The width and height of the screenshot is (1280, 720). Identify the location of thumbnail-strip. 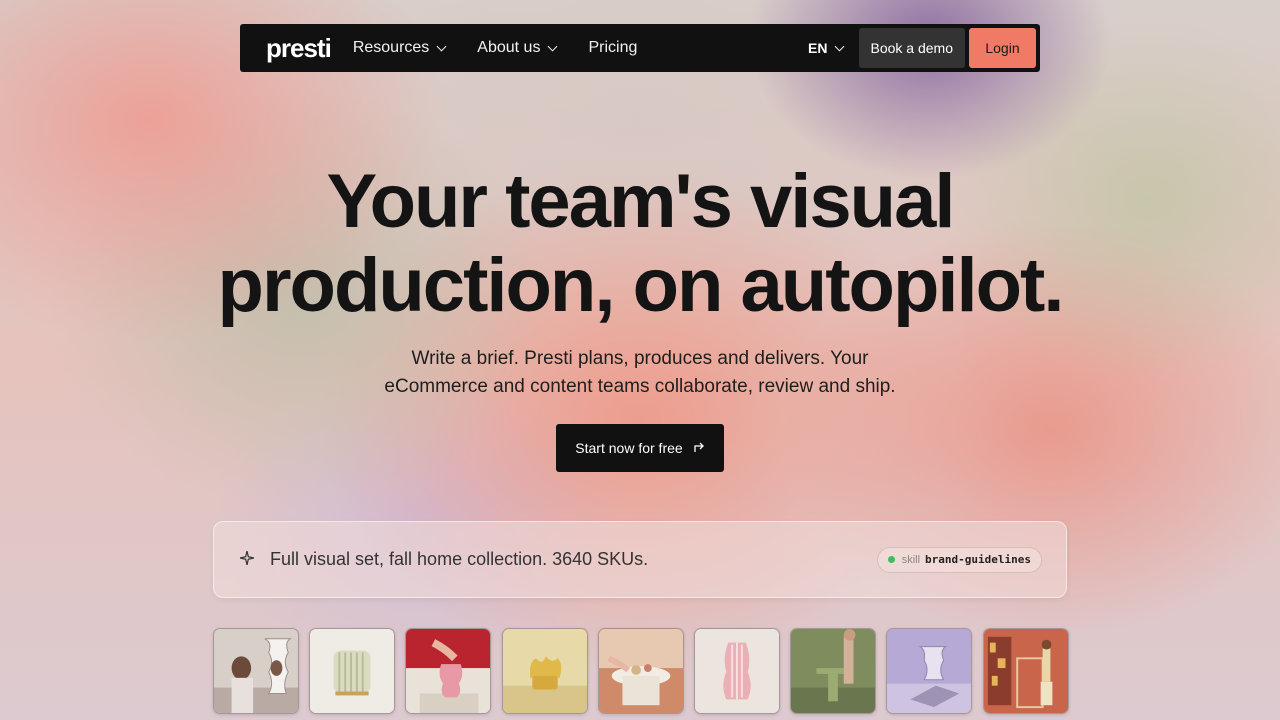
(646, 671).